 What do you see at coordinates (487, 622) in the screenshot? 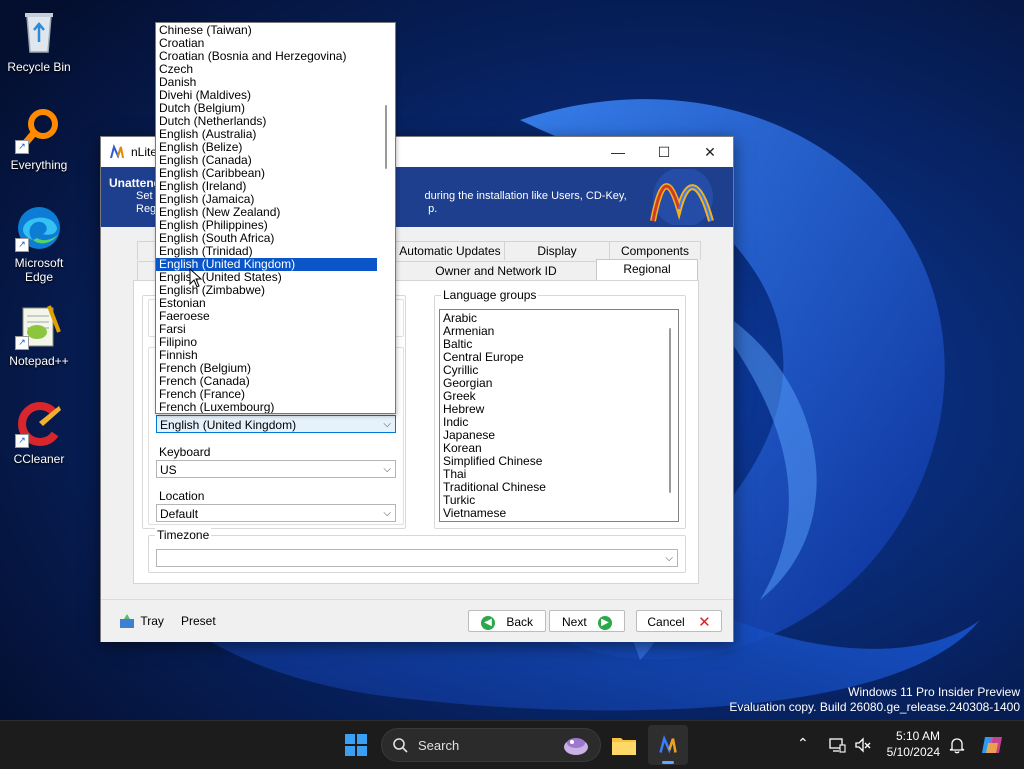
I see `back-arrow-icon: ◀` at bounding box center [487, 622].